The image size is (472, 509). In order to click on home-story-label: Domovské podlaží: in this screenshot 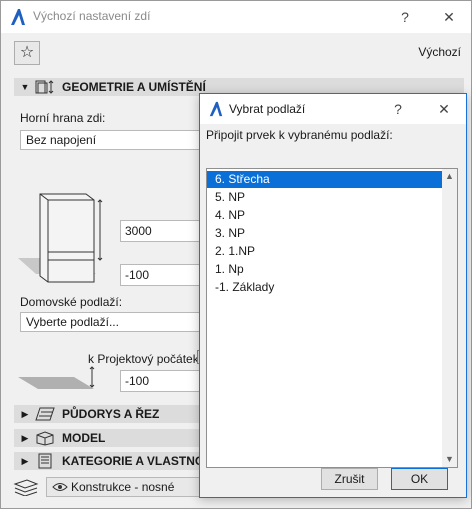, I will do `click(71, 302)`.